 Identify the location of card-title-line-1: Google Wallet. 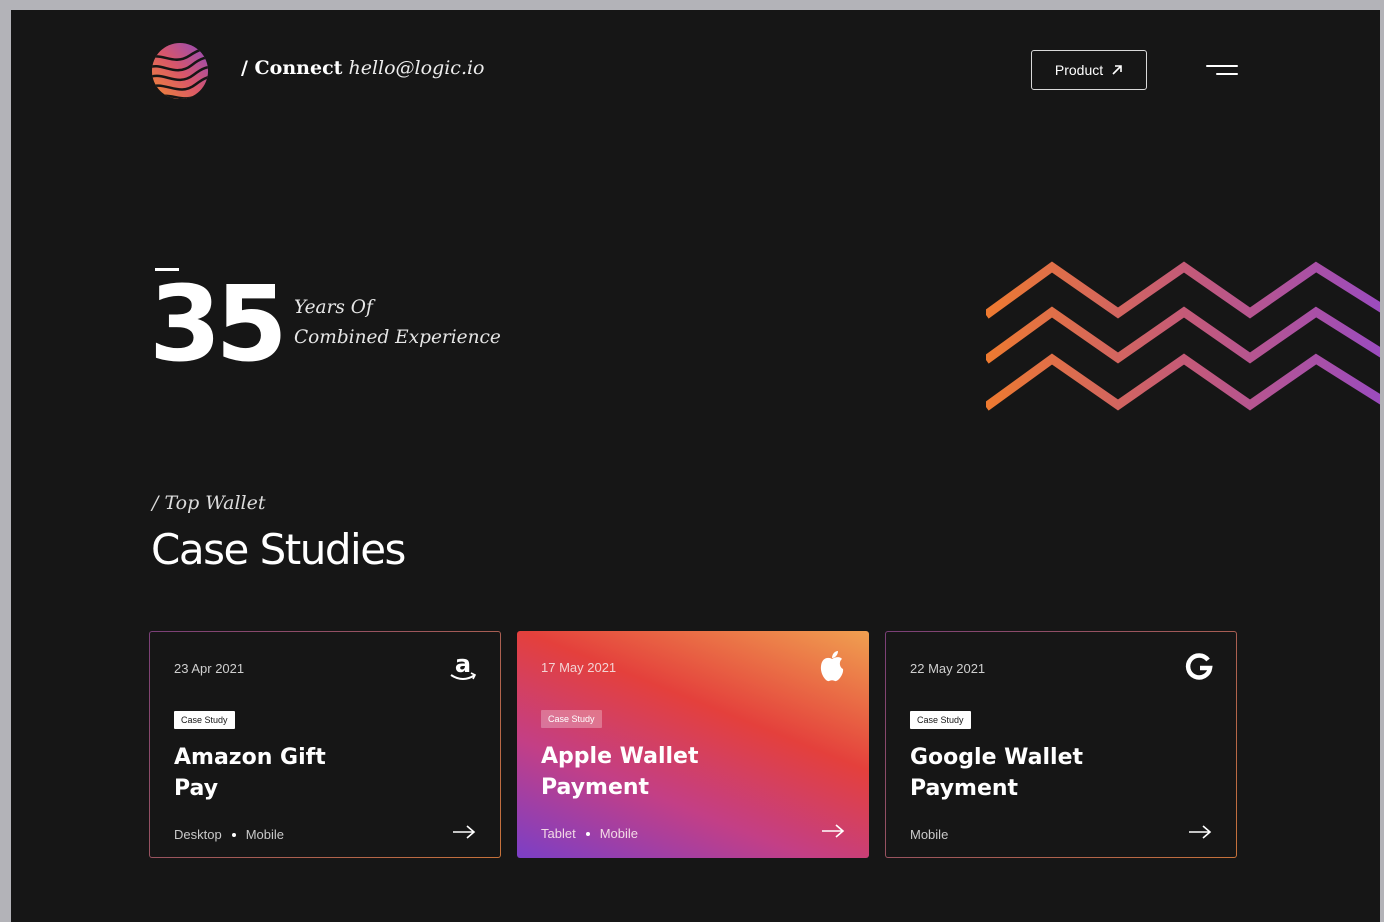
(997, 757).